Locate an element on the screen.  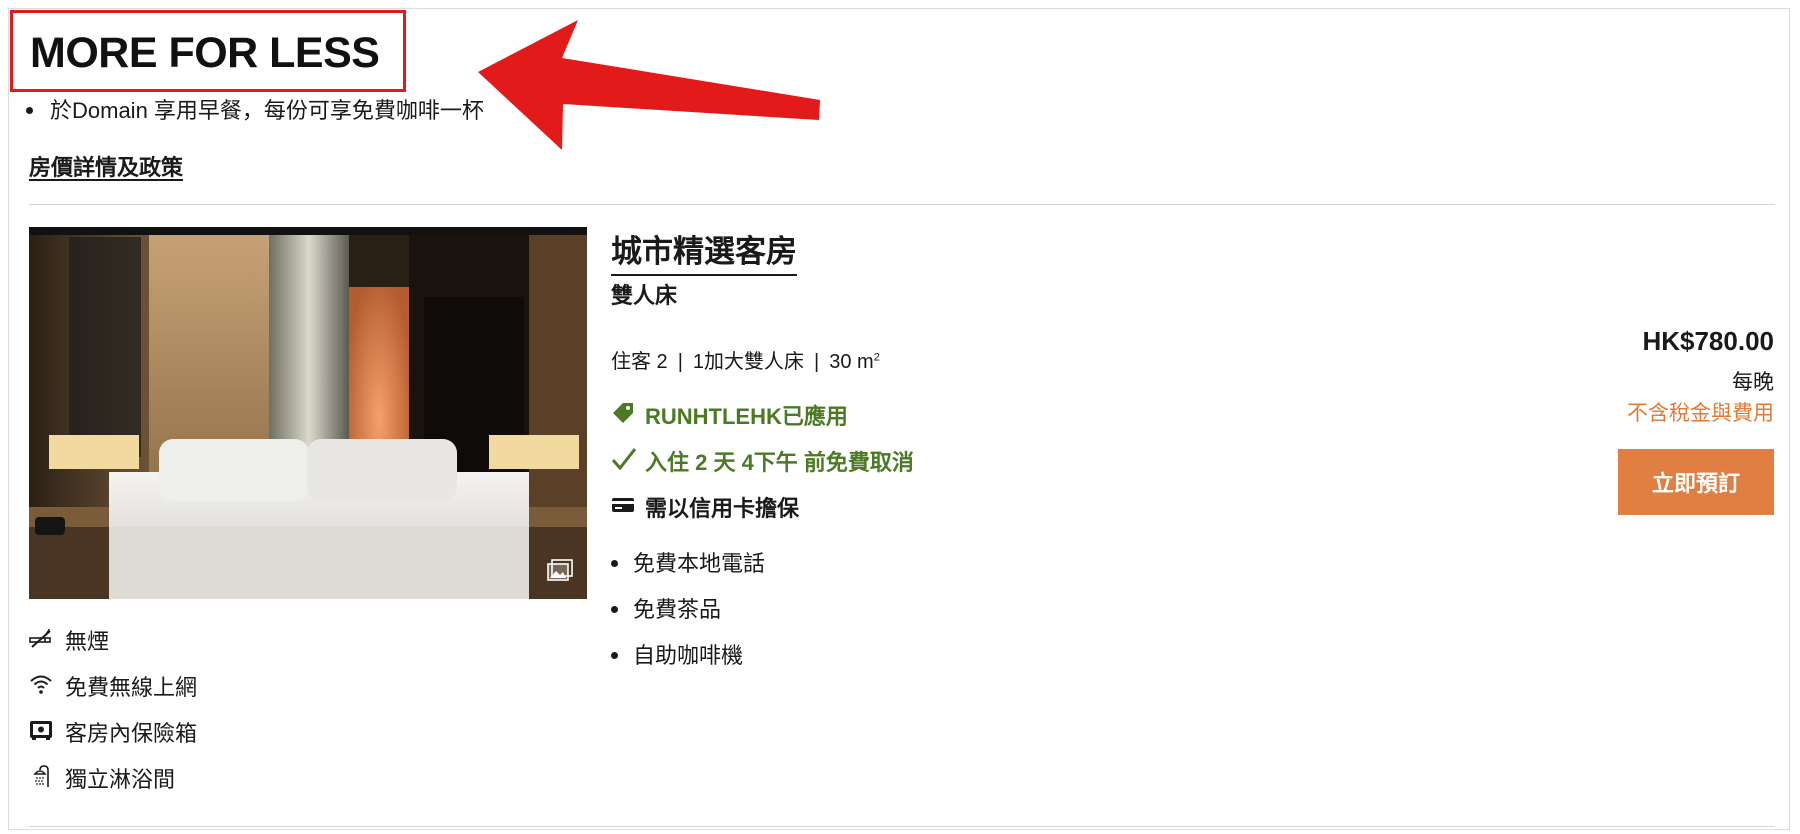
guest-count: 住客 2 is located at coordinates (639, 362).